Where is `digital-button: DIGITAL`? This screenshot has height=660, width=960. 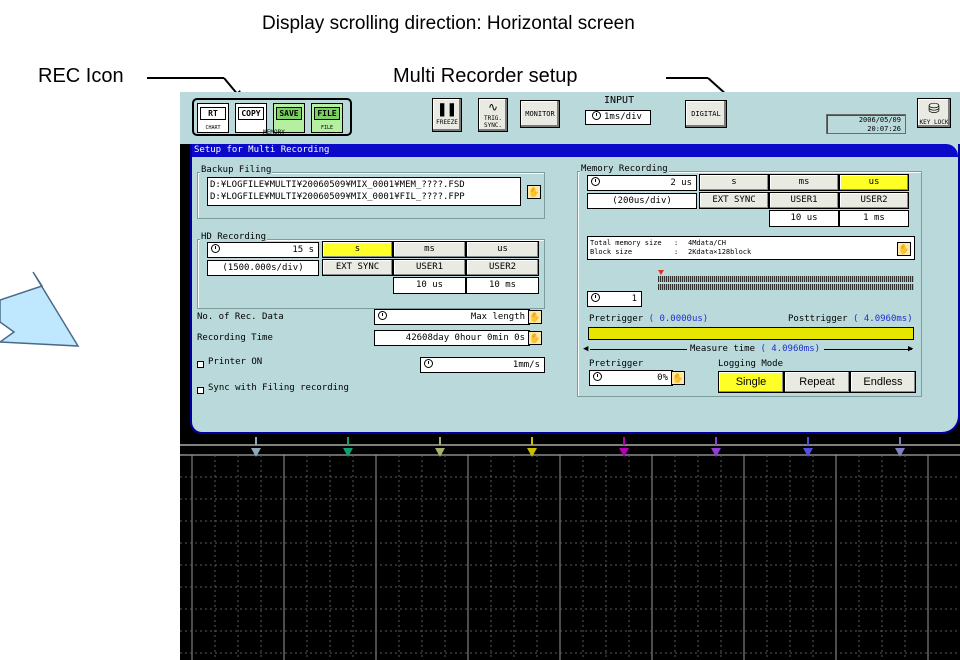 digital-button: DIGITAL is located at coordinates (706, 114).